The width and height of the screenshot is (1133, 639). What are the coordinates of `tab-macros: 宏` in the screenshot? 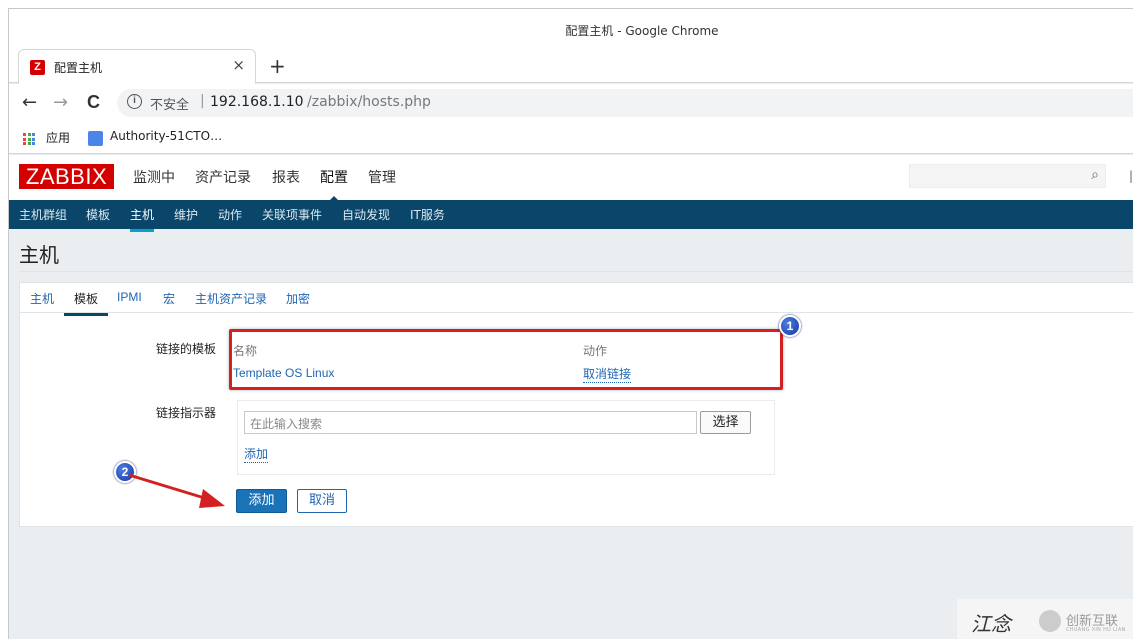 It's located at (169, 298).